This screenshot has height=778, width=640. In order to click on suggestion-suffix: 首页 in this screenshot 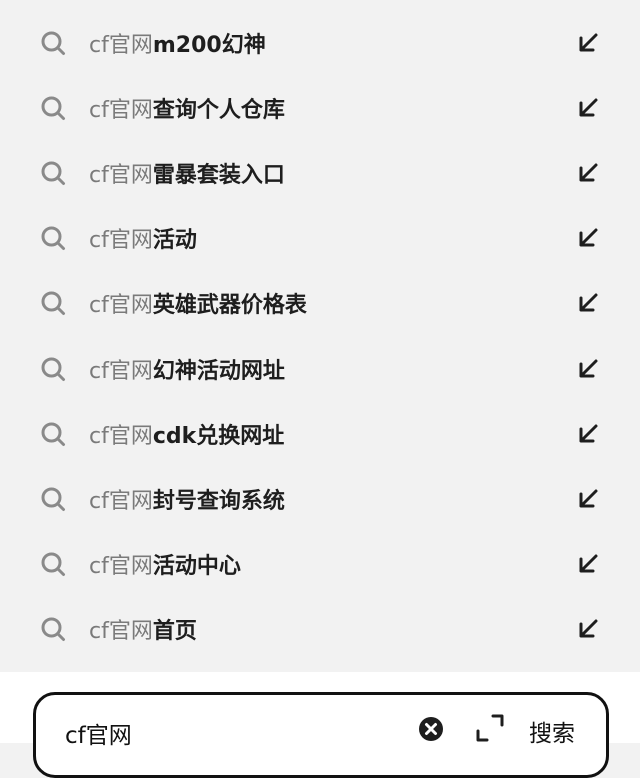, I will do `click(174, 632)`.